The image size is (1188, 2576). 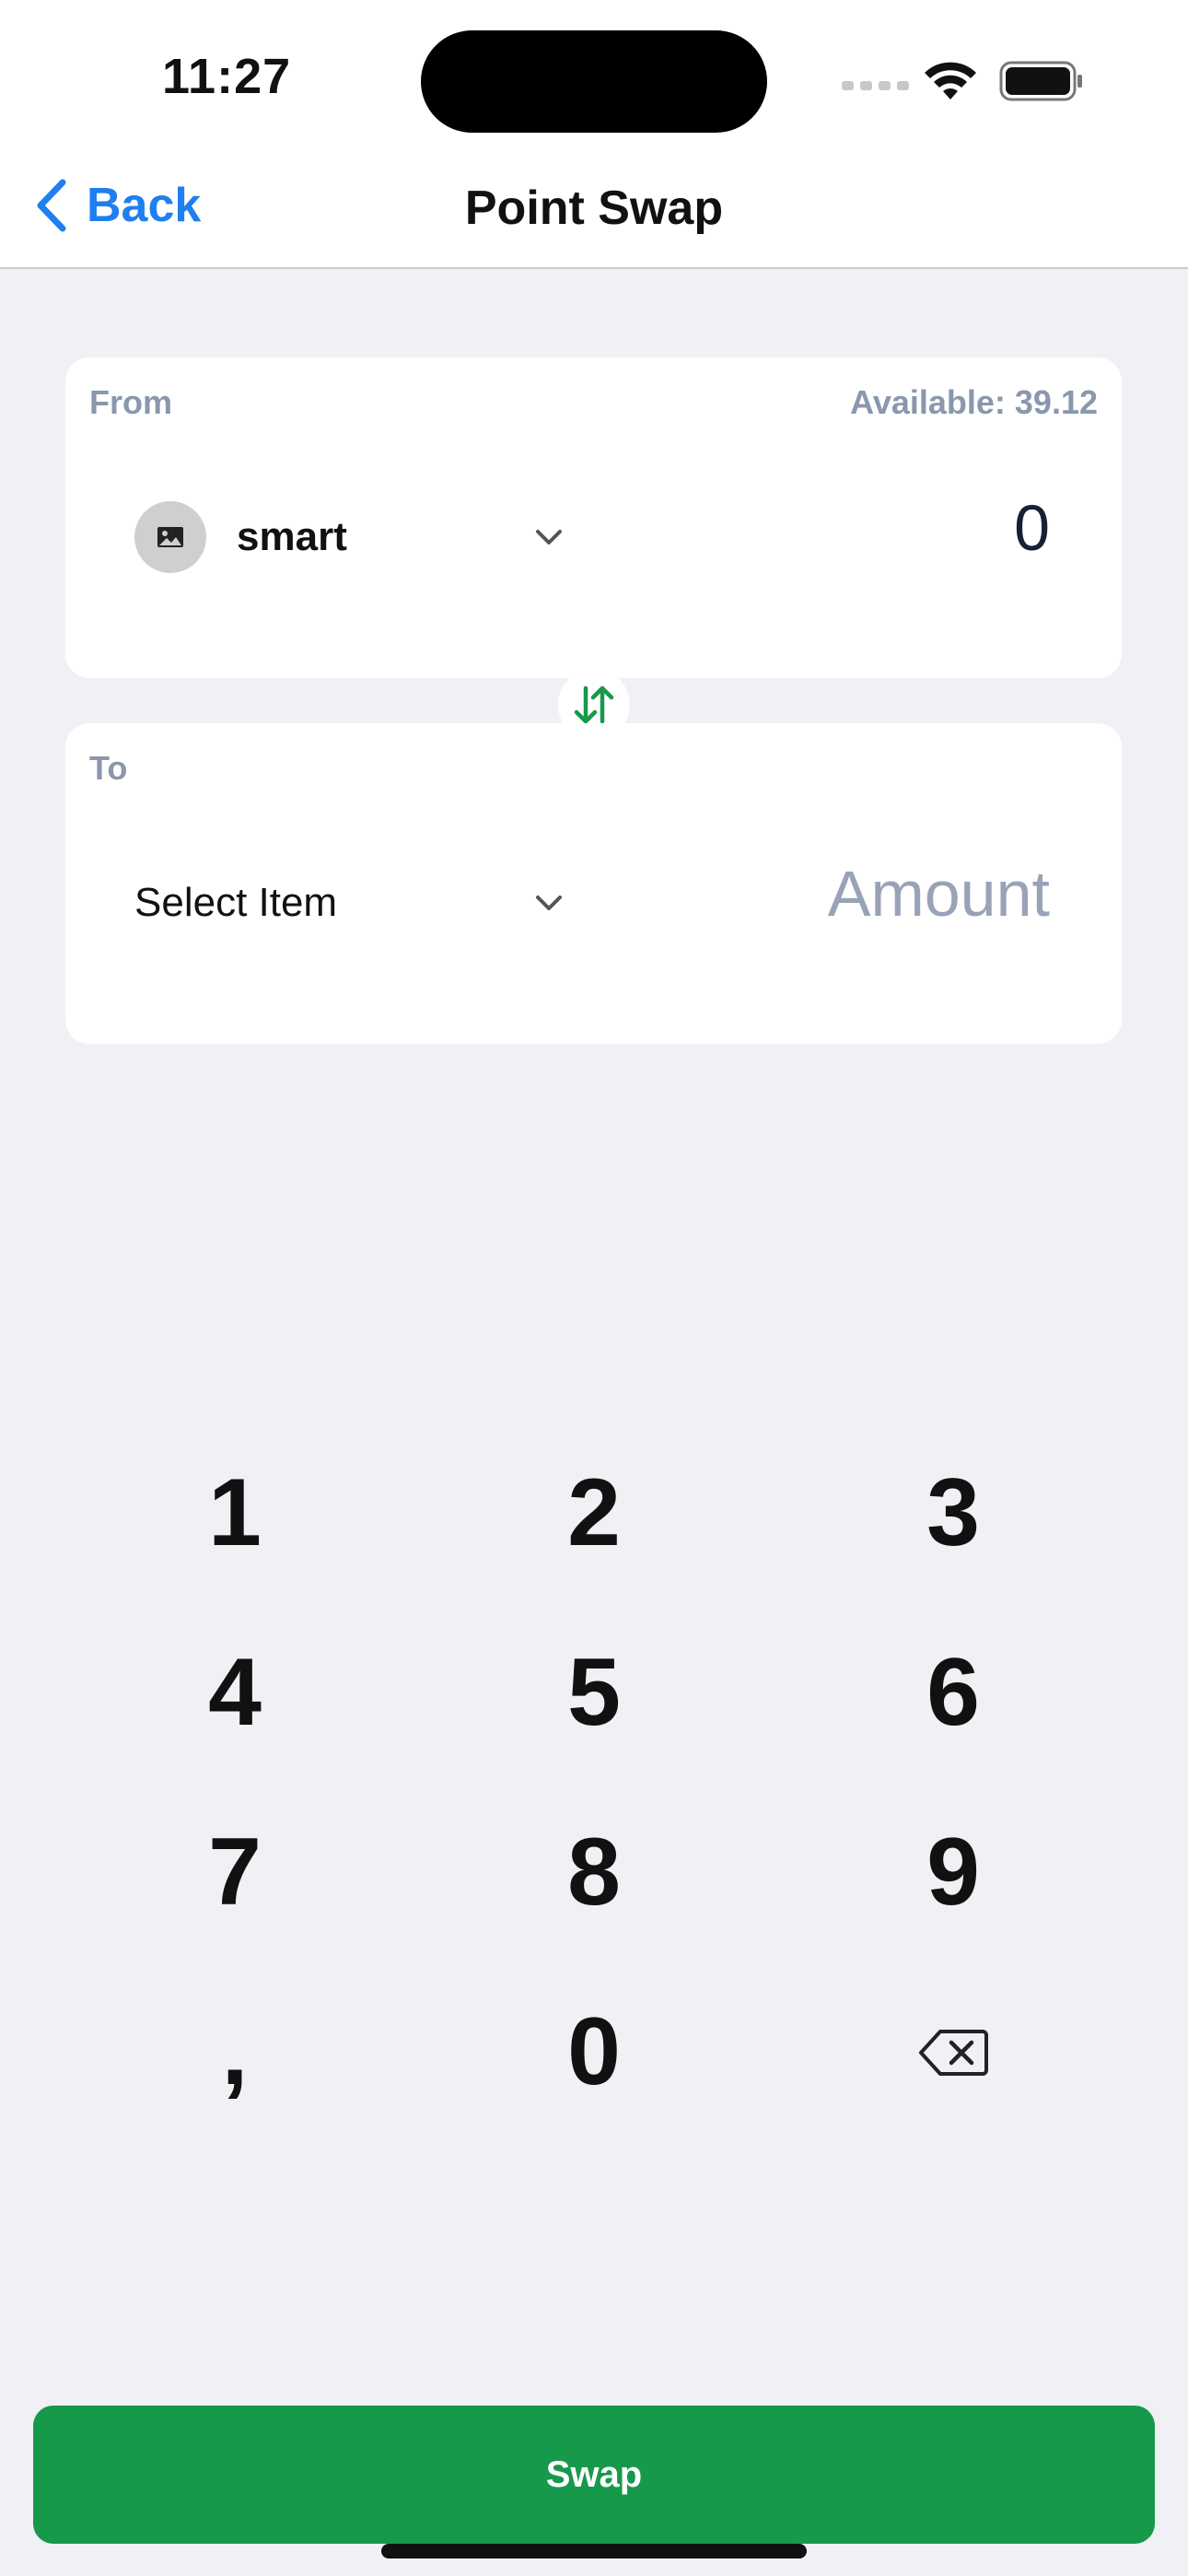 I want to click on key-6: 6, so click(x=954, y=1693).